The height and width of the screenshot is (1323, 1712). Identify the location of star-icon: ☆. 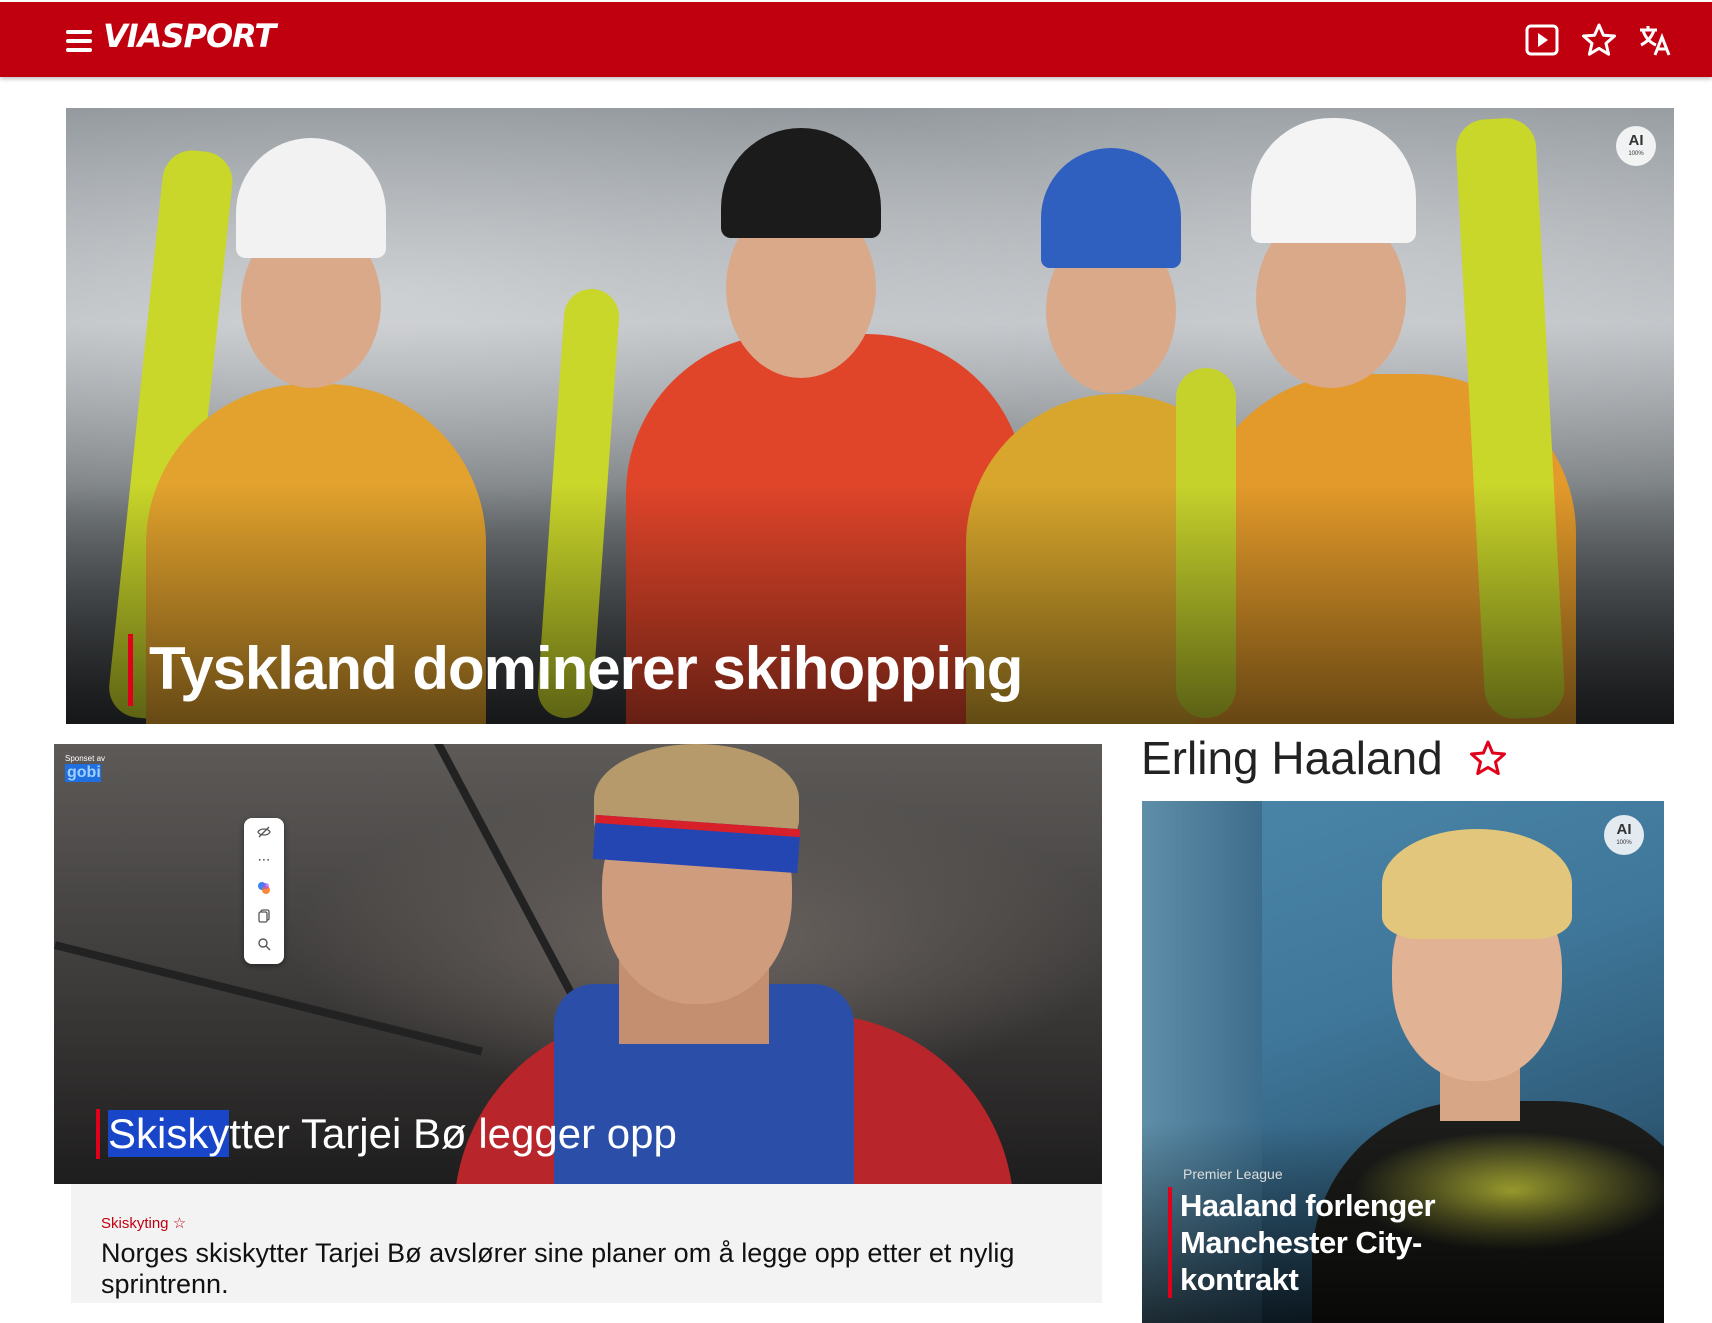
(179, 1223).